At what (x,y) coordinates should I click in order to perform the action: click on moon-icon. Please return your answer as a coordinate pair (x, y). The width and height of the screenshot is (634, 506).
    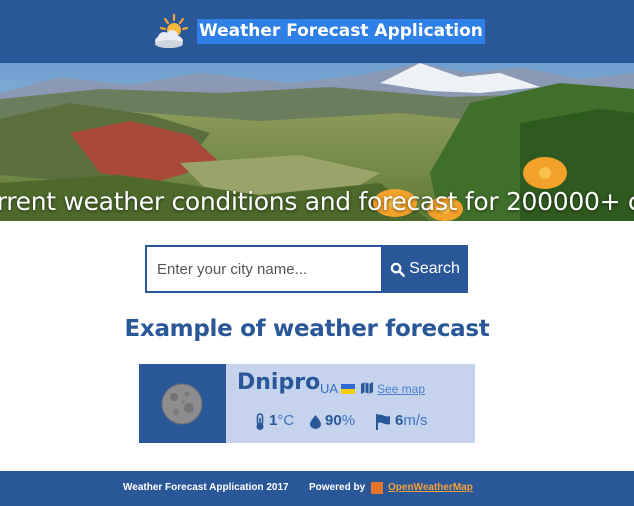
    Looking at the image, I should click on (182, 404).